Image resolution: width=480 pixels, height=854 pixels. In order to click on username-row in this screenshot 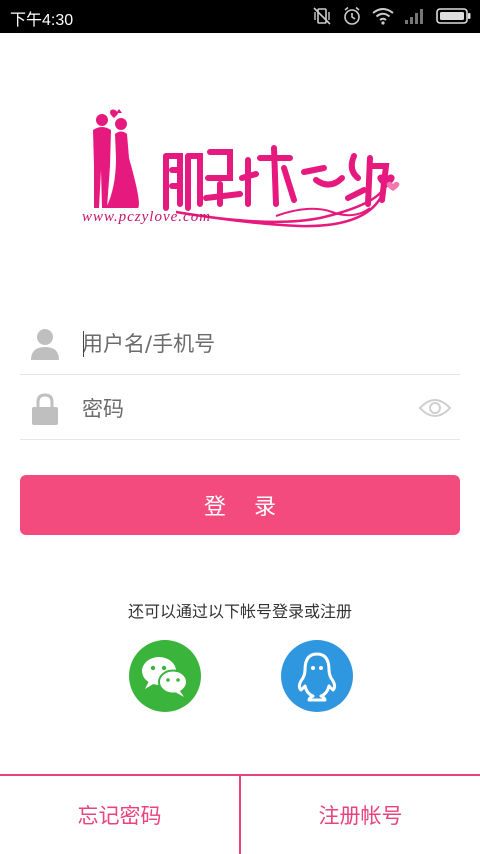, I will do `click(240, 344)`.